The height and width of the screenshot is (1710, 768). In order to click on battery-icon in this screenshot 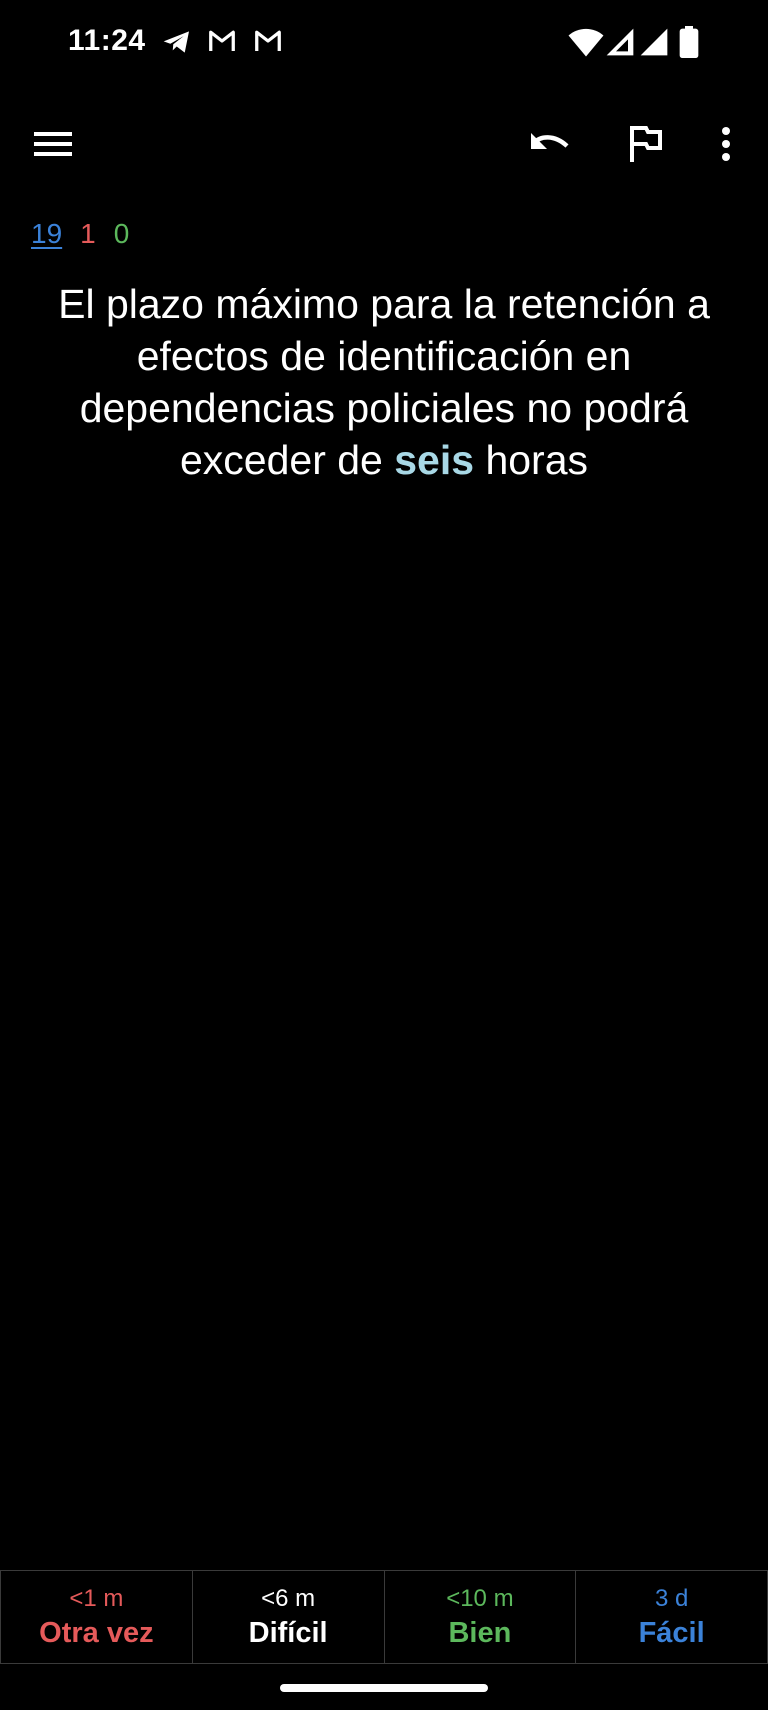, I will do `click(689, 44)`.